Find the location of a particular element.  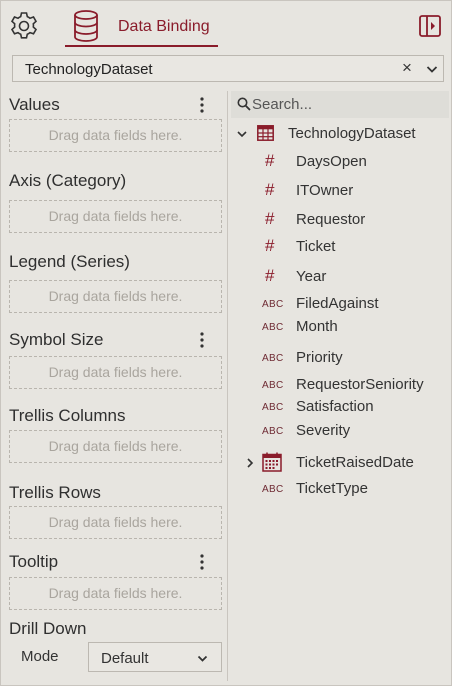

field-item: # ITOwner is located at coordinates (340, 191).